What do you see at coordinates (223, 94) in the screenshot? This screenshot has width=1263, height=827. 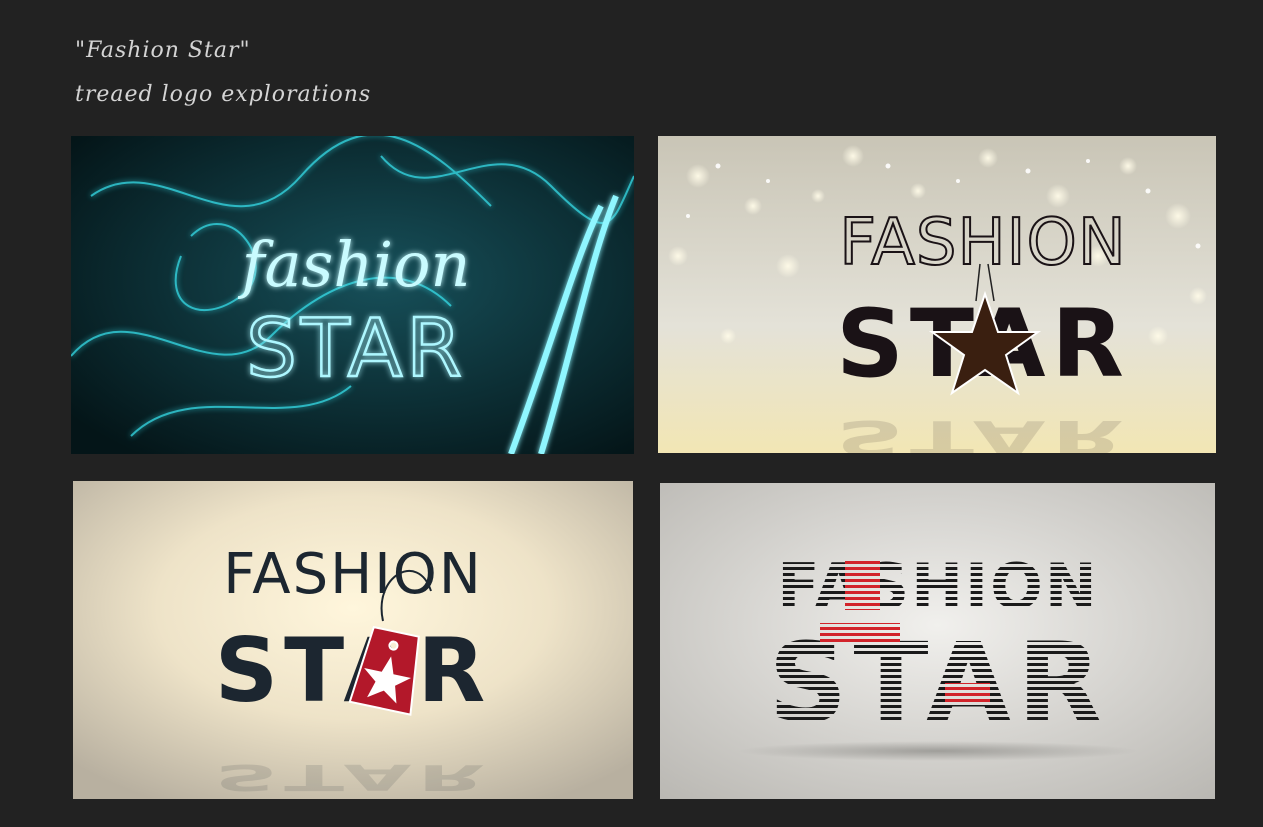 I see `page-subtitle: treaed logo explorations` at bounding box center [223, 94].